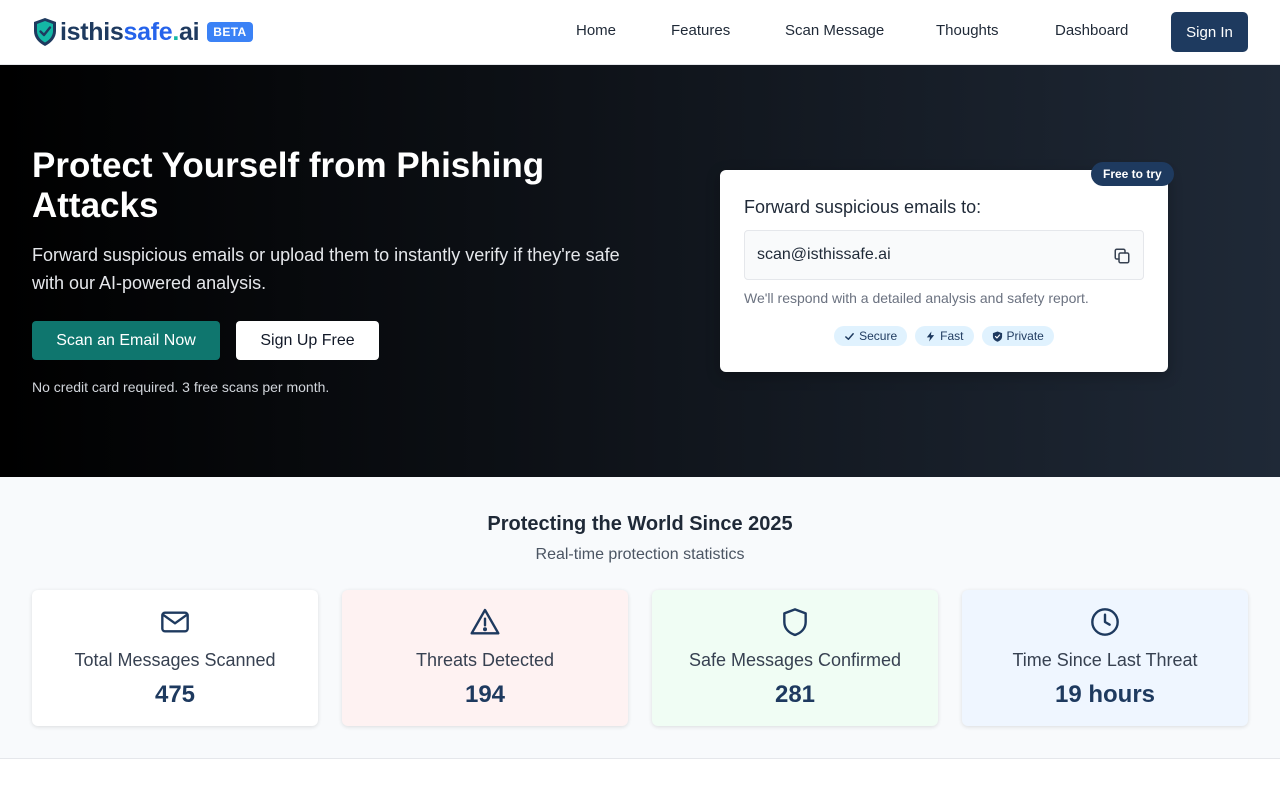  I want to click on stat-card-total-scanned: Total Messages Scanned 475, so click(175, 658).